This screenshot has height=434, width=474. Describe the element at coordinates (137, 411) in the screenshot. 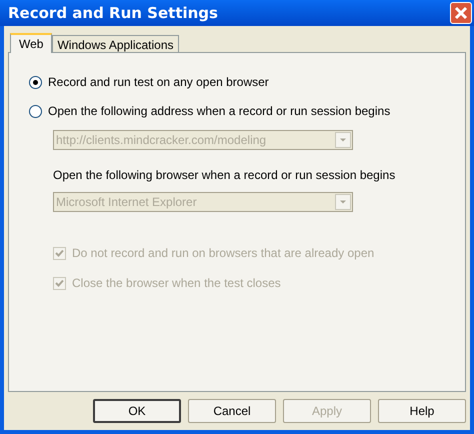

I see `dialog-button: OK` at that location.